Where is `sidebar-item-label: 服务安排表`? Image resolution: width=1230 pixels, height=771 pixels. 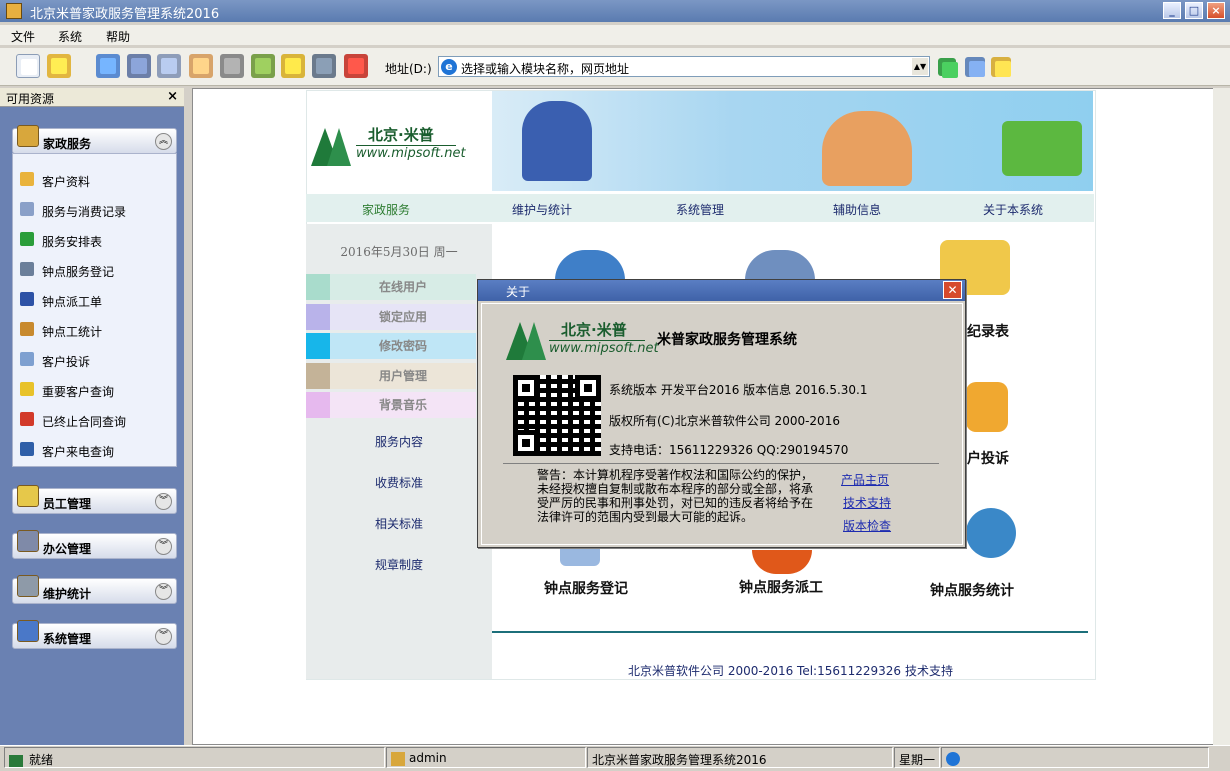 sidebar-item-label: 服务安排表 is located at coordinates (72, 242).